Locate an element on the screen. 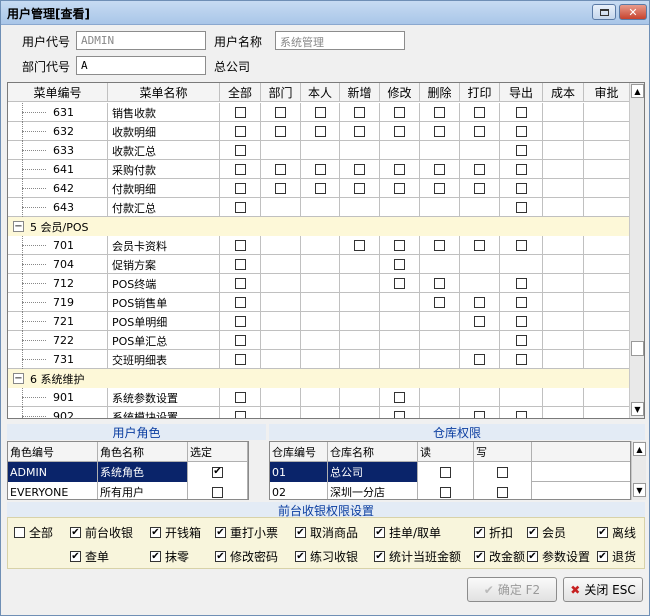 This screenshot has height=616, width=650. table-row: 643 付款汇总 is located at coordinates (319, 207).